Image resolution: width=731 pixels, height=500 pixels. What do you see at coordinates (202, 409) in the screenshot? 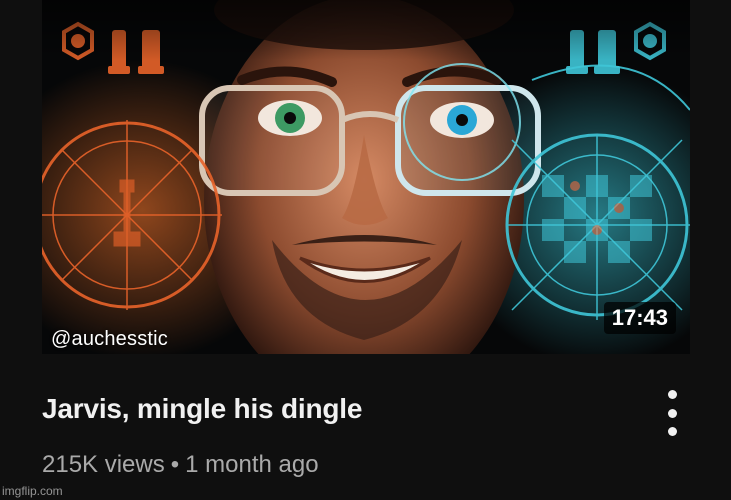
I see `video-title: Jarvis, mingle his dingle` at bounding box center [202, 409].